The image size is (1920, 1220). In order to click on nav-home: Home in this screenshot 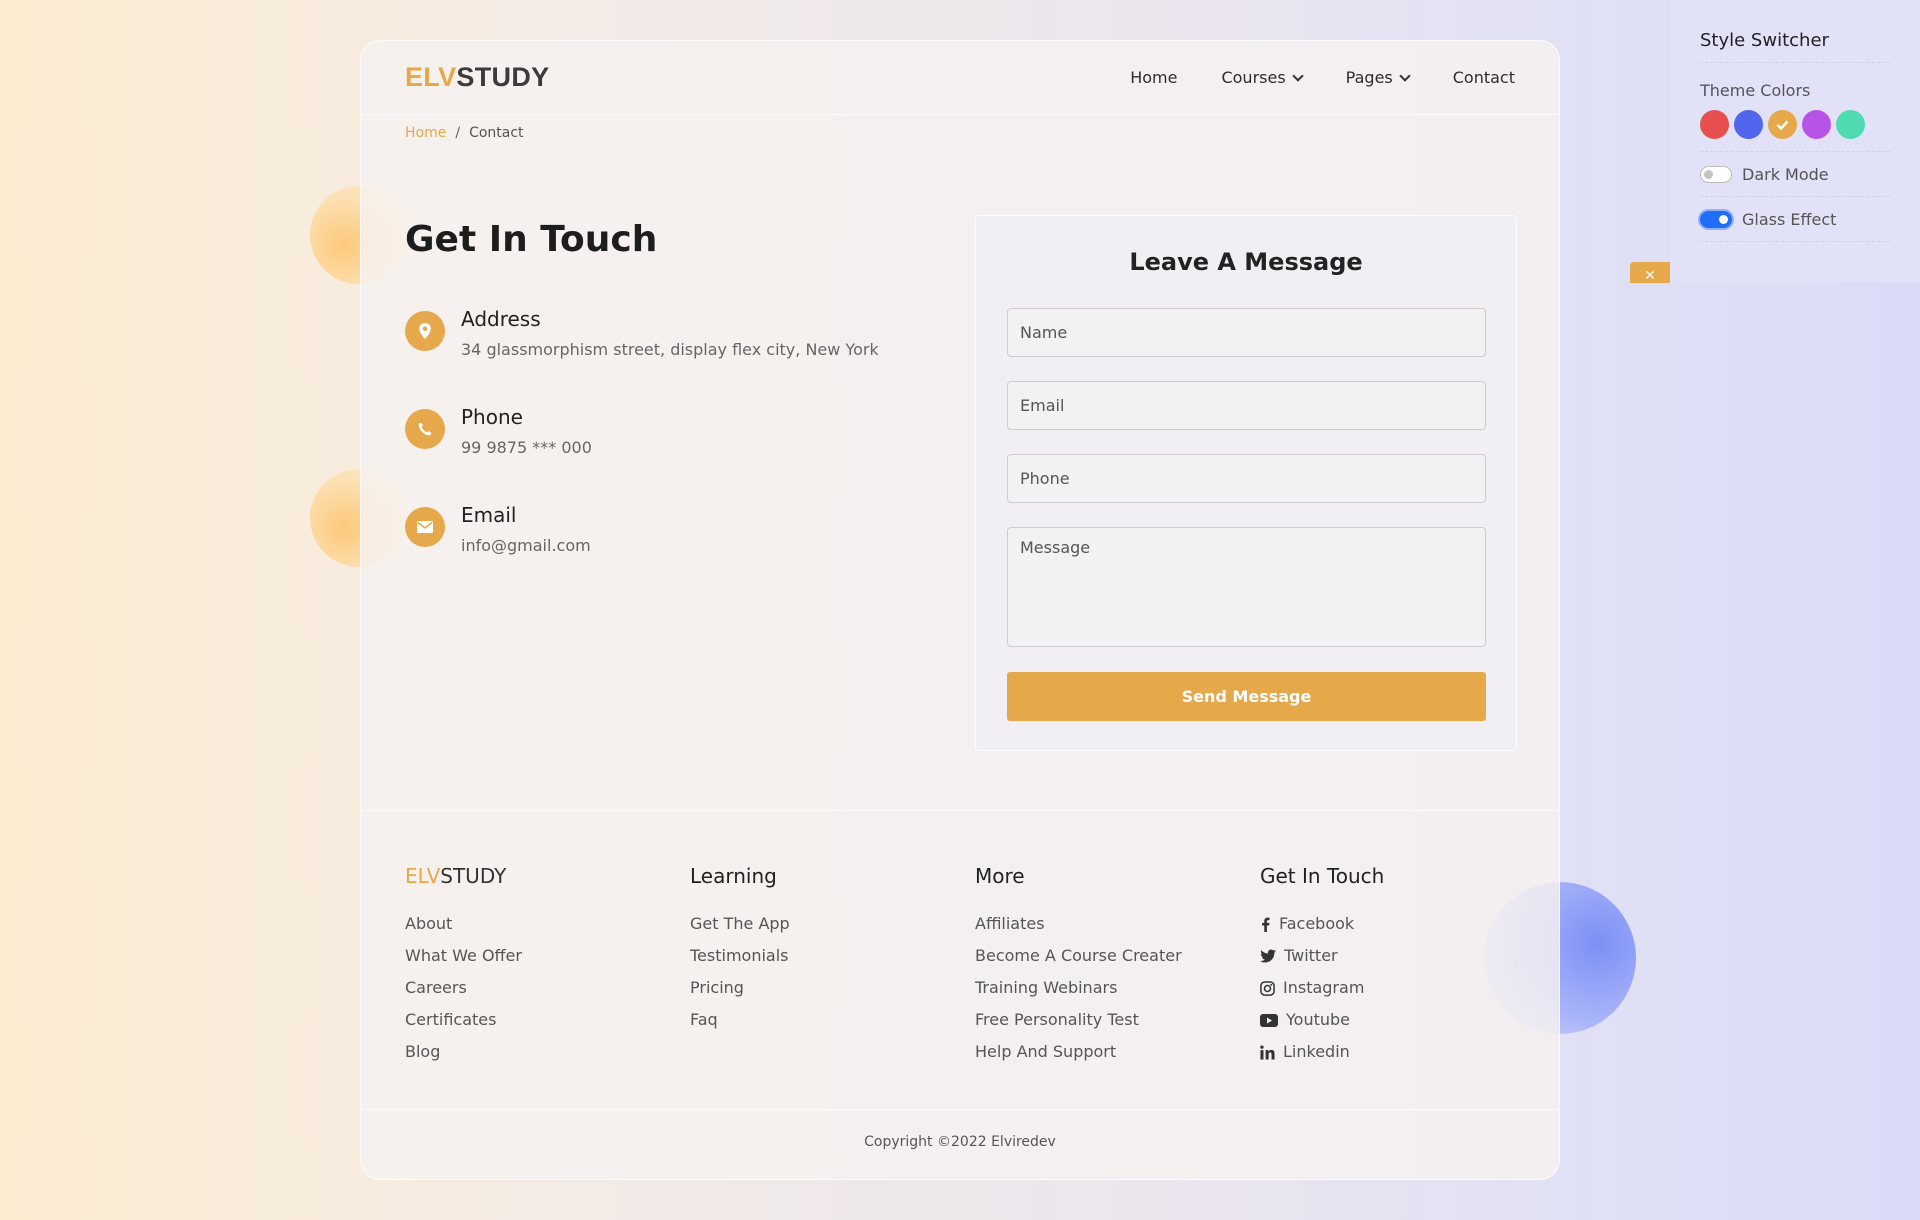, I will do `click(1153, 77)`.